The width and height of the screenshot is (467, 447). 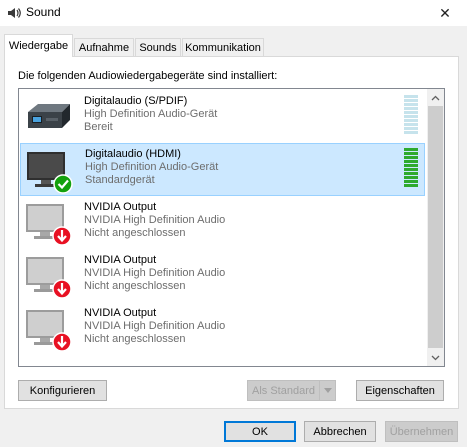 I want to click on set-default-dropdown, so click(x=327, y=390).